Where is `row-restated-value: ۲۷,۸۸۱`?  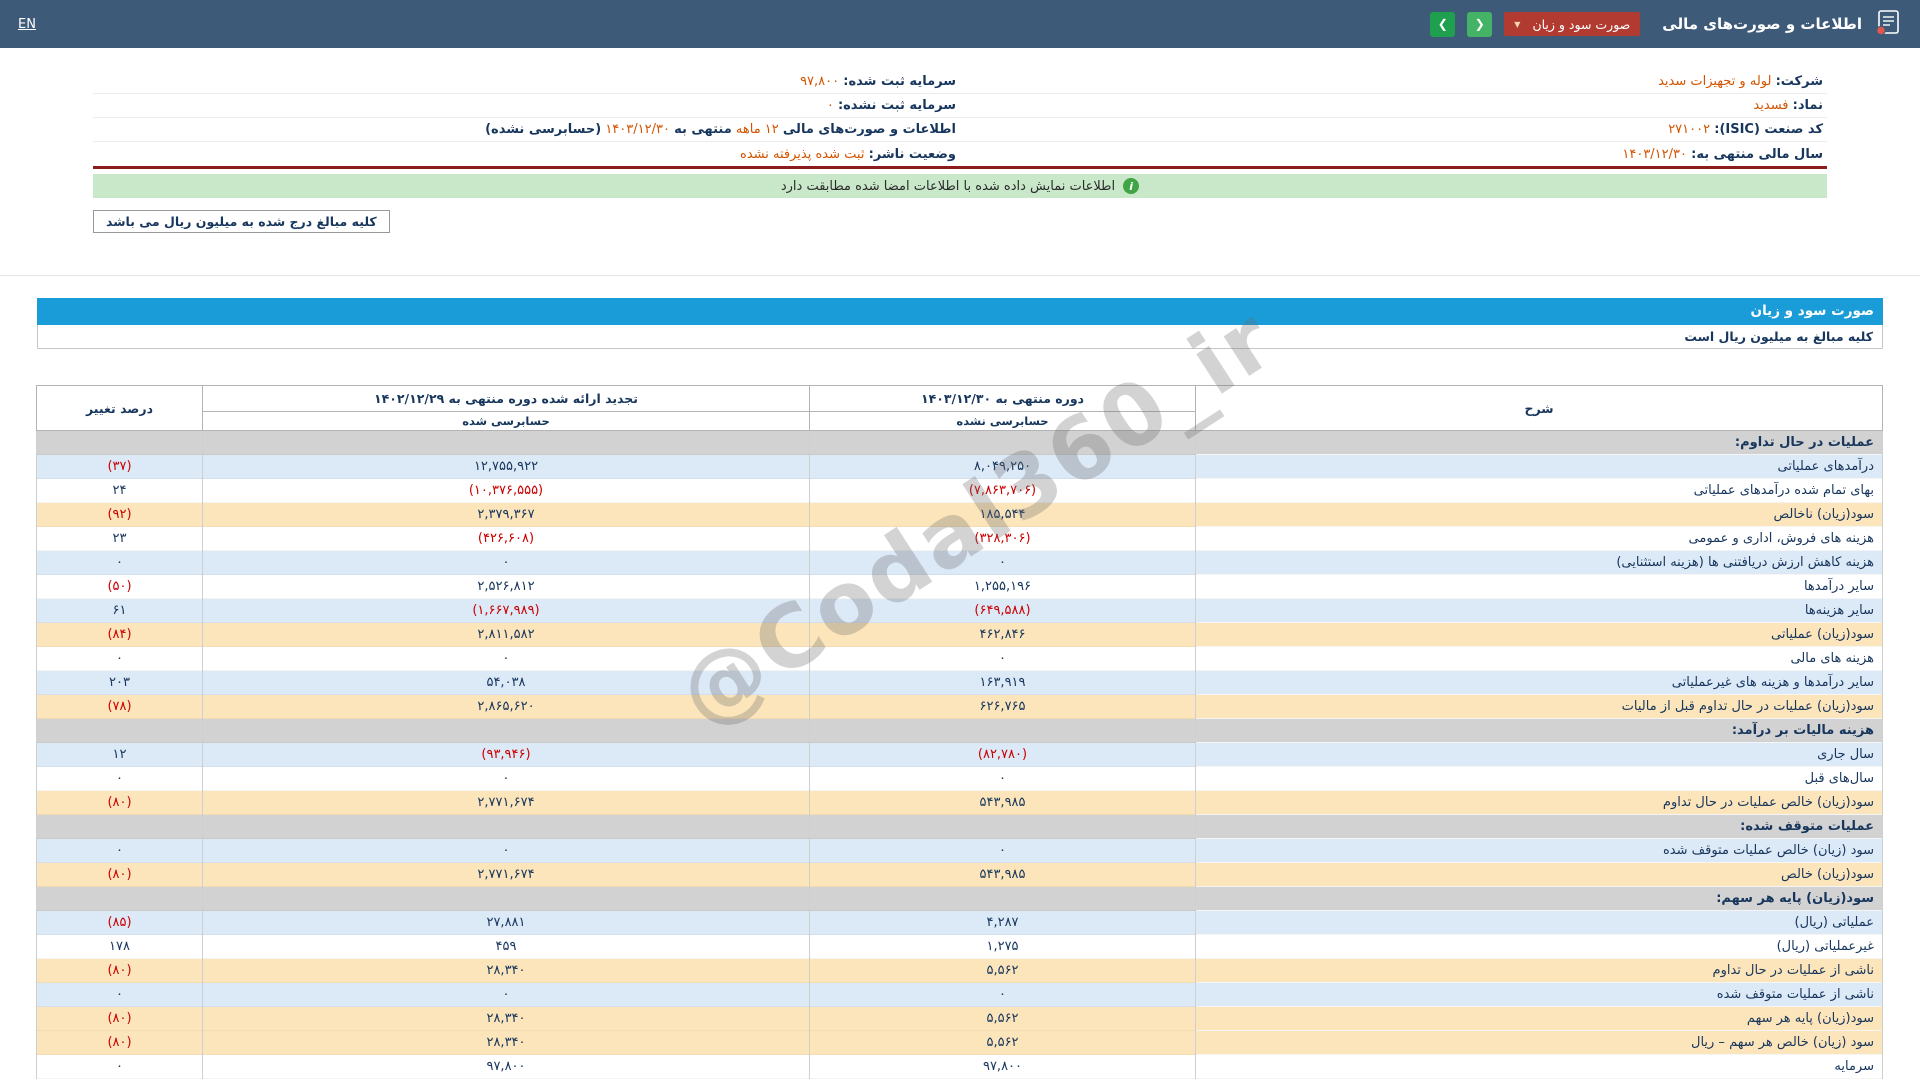 row-restated-value: ۲۷,۸۸۱ is located at coordinates (506, 922).